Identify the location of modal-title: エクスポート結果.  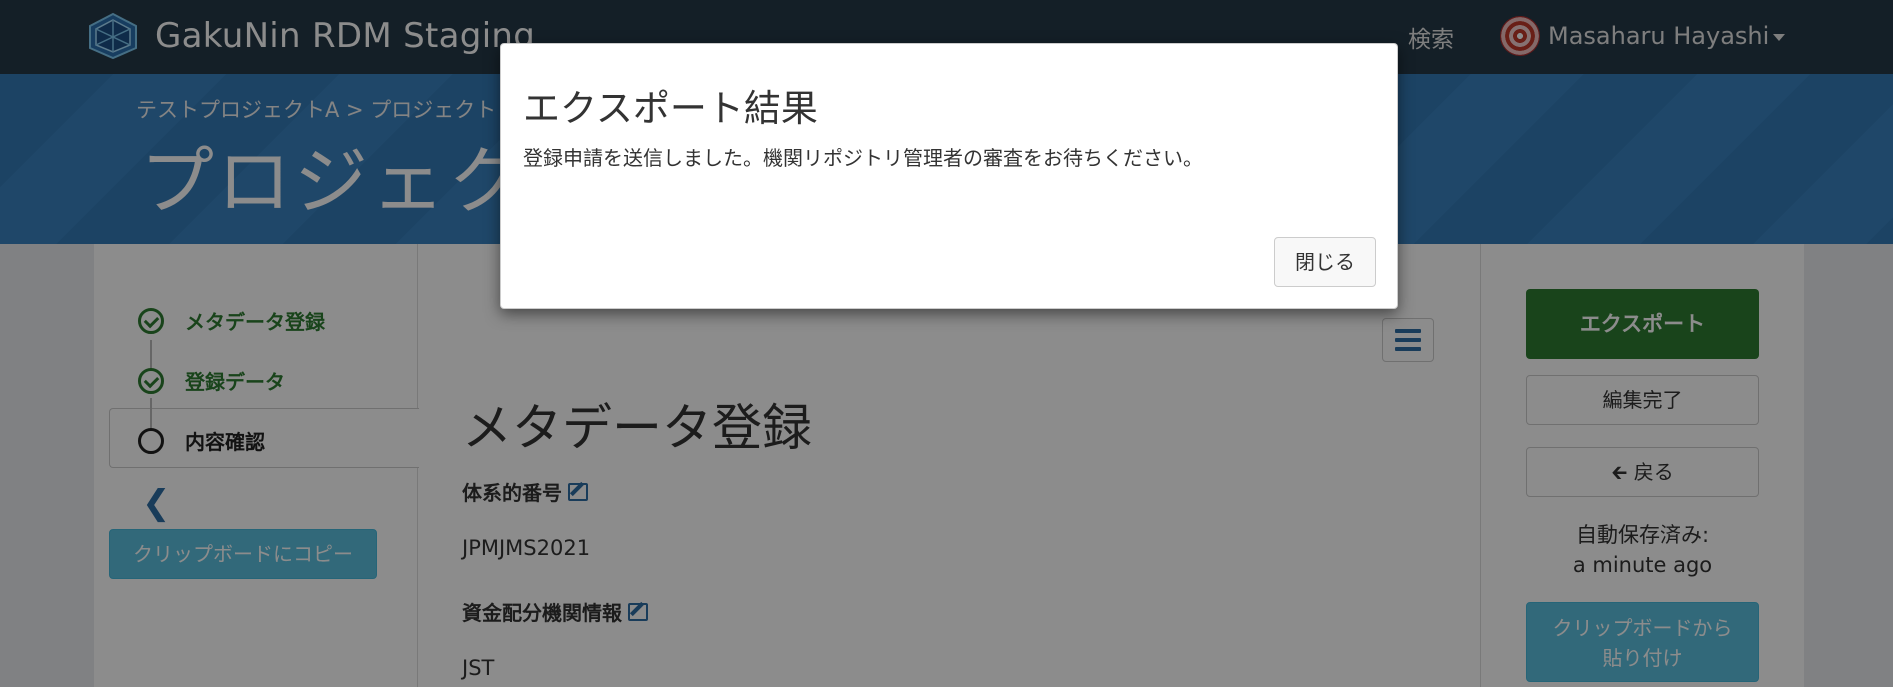
(670, 108).